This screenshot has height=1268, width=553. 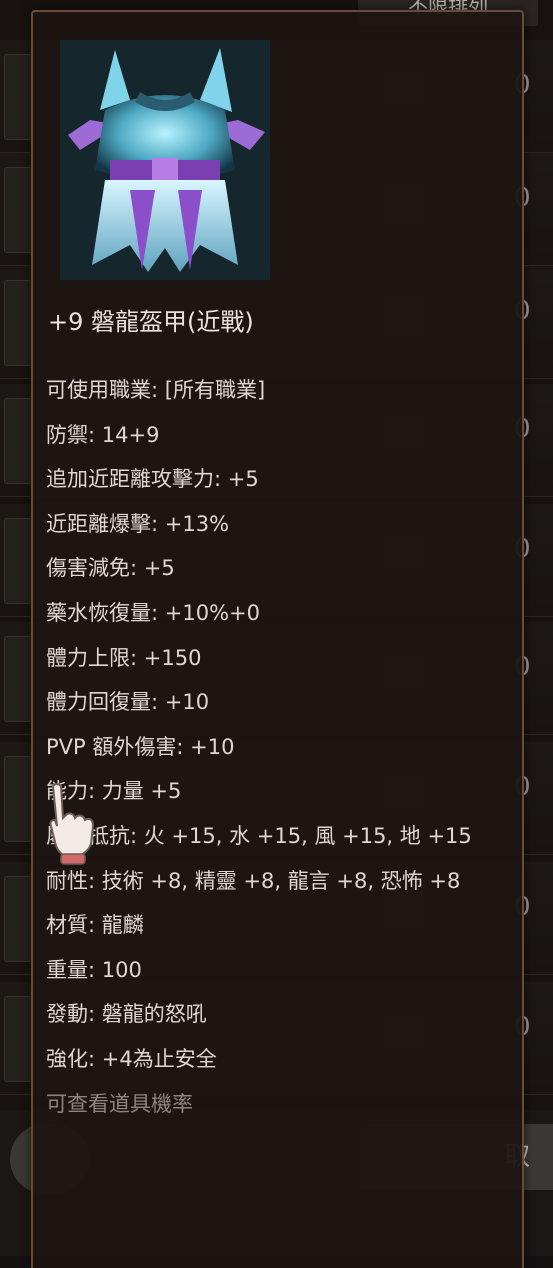 What do you see at coordinates (124, 657) in the screenshot?
I see `stat-hp-max: 體力上限: +150` at bounding box center [124, 657].